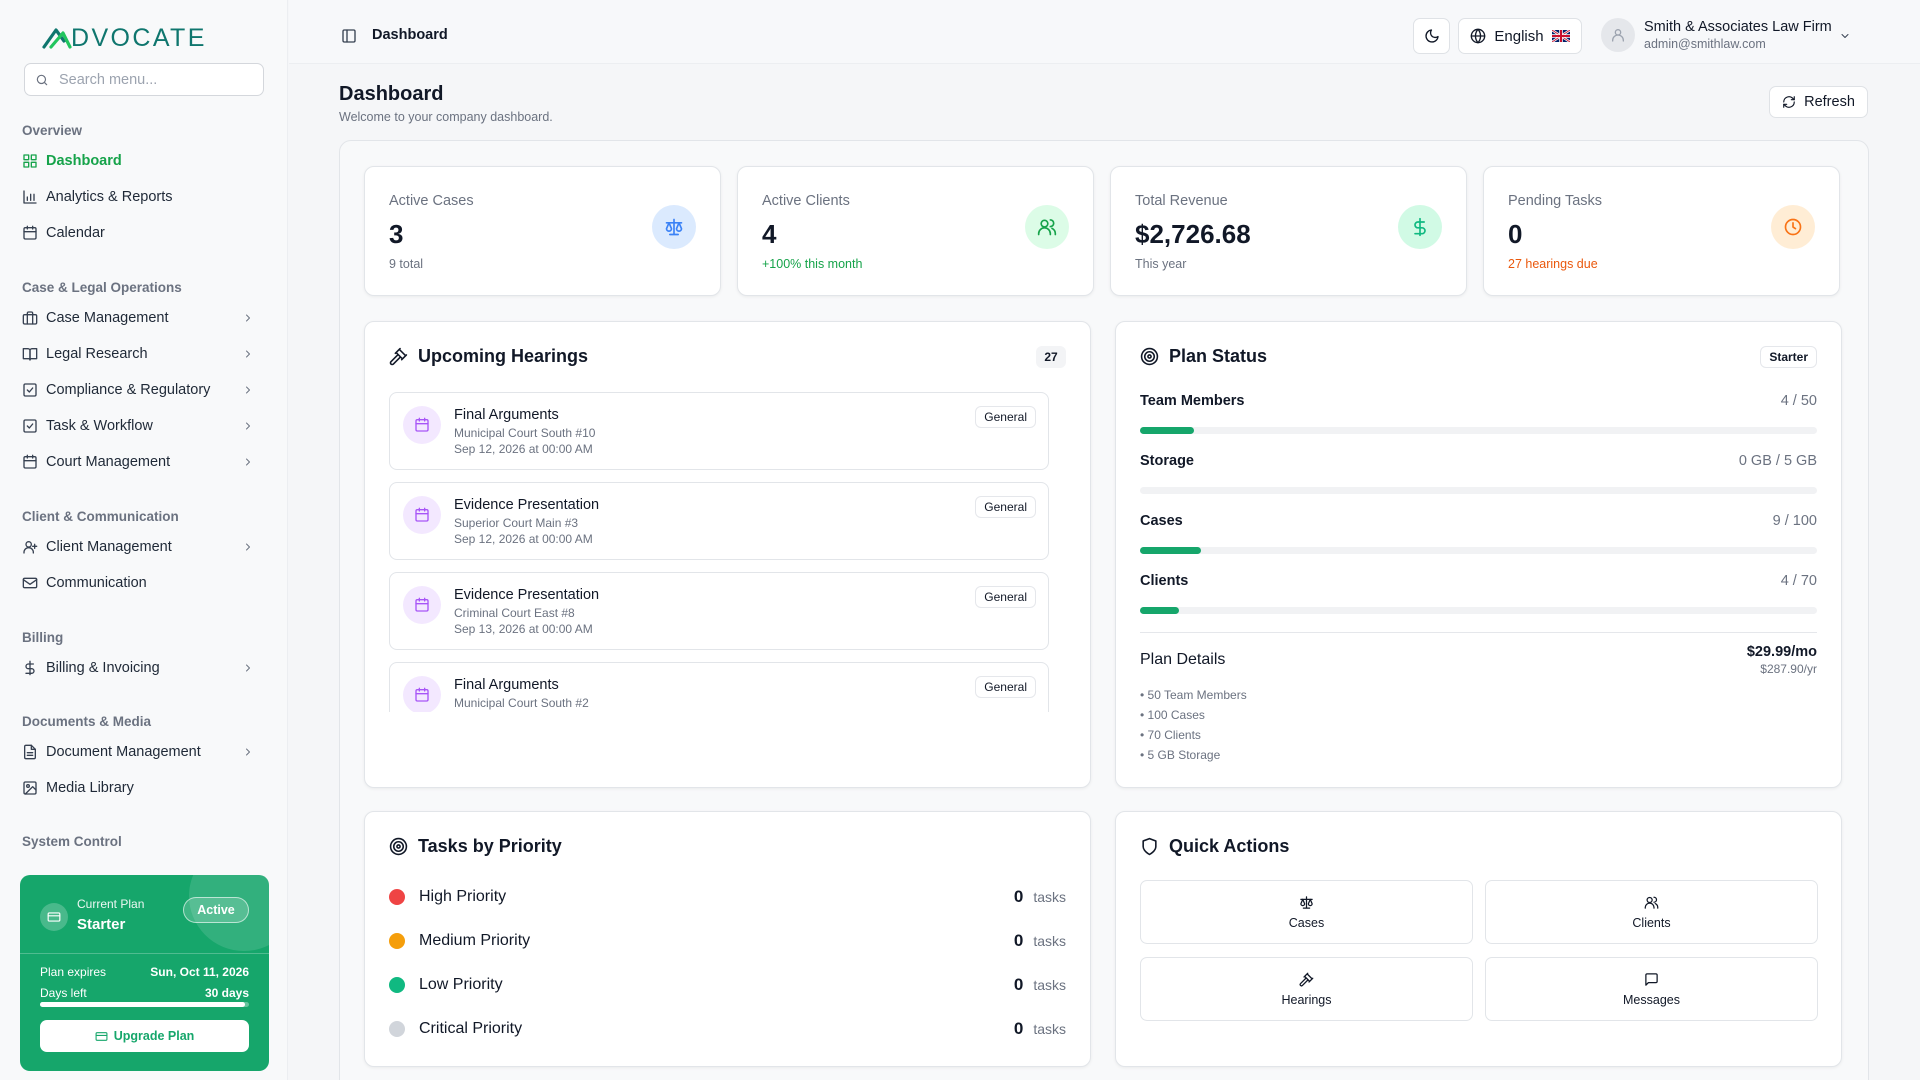 Image resolution: width=1920 pixels, height=1080 pixels. I want to click on sidebar-item-calendar: Calendar, so click(144, 233).